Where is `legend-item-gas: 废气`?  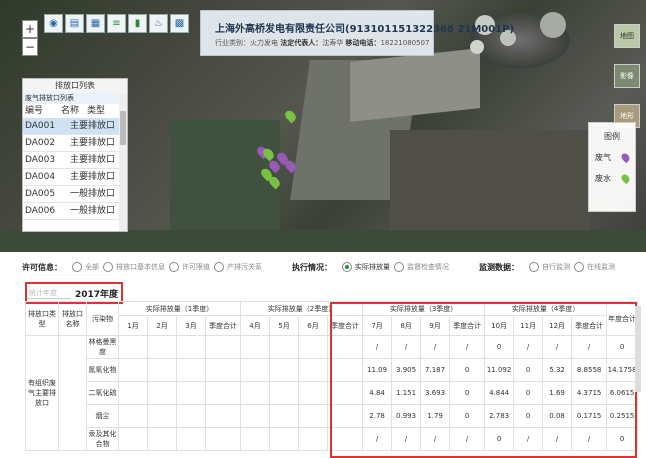
legend-item-gas: 废气 is located at coordinates (612, 157).